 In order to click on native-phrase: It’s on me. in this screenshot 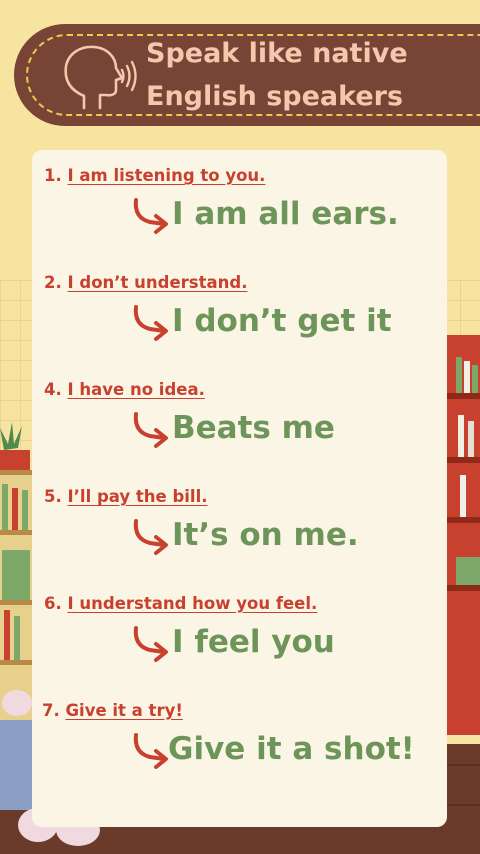, I will do `click(265, 535)`.